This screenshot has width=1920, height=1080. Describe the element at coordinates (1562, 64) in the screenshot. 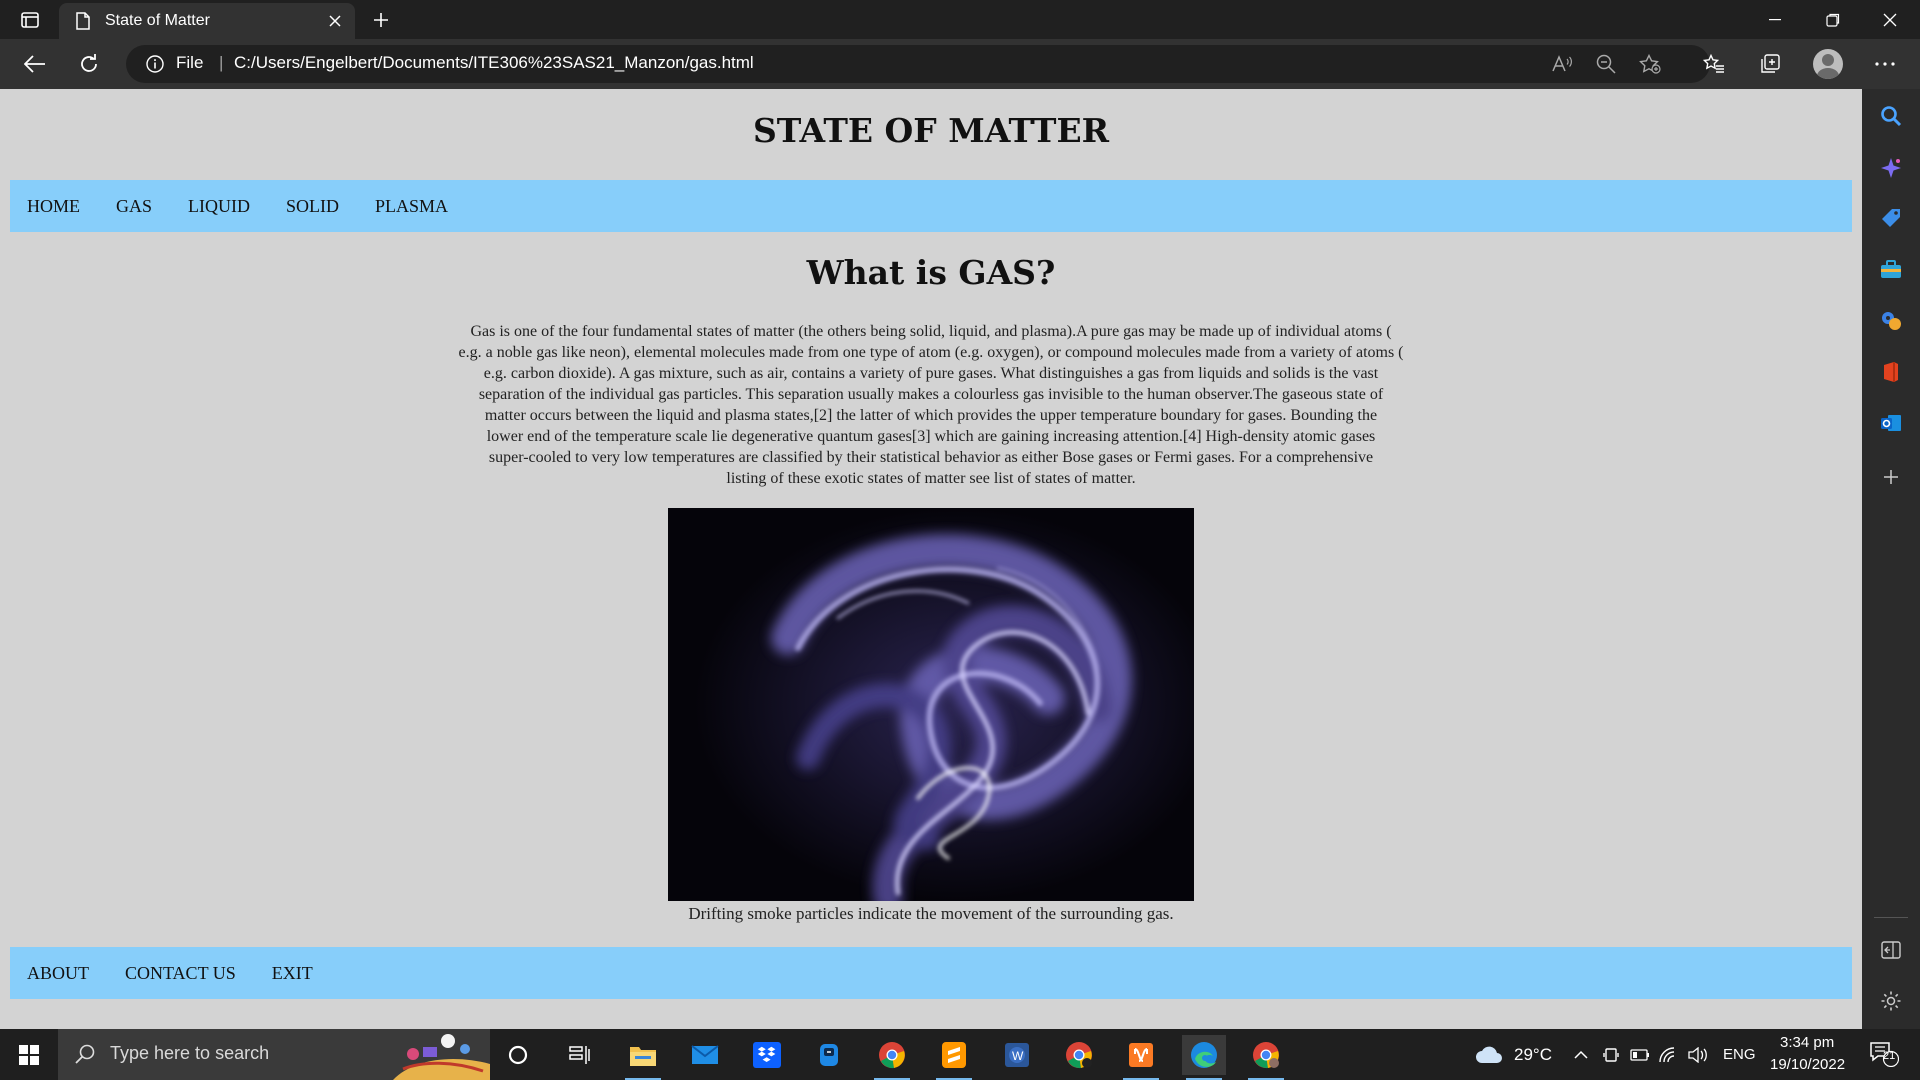

I see `read-aloud-icon` at that location.